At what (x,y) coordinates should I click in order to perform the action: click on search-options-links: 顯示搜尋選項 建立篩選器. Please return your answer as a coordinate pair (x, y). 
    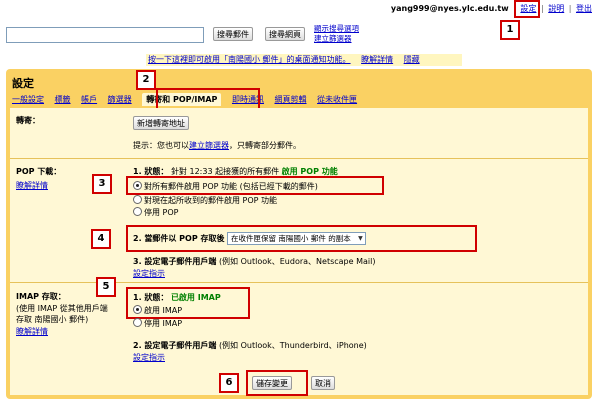
    Looking at the image, I should click on (336, 34).